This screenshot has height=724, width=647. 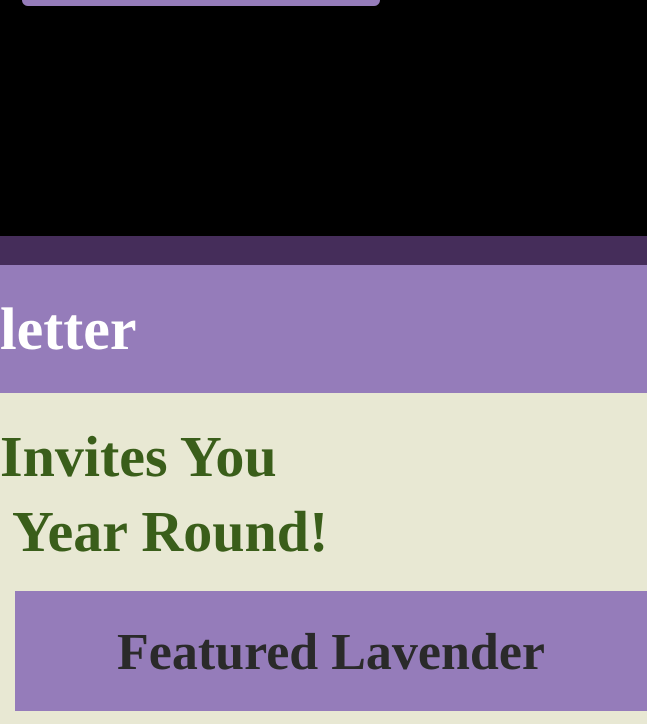 What do you see at coordinates (331, 653) in the screenshot?
I see `featured-heading: Featured Lavender` at bounding box center [331, 653].